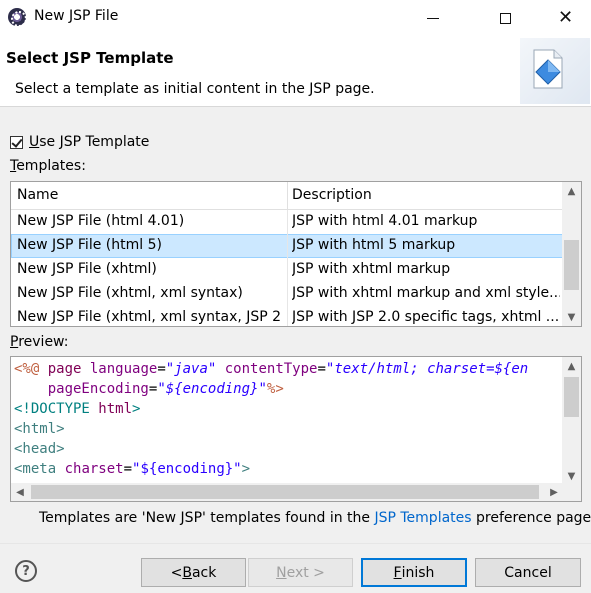 This screenshot has width=591, height=593. I want to click on close-icon: ✕, so click(565, 17).